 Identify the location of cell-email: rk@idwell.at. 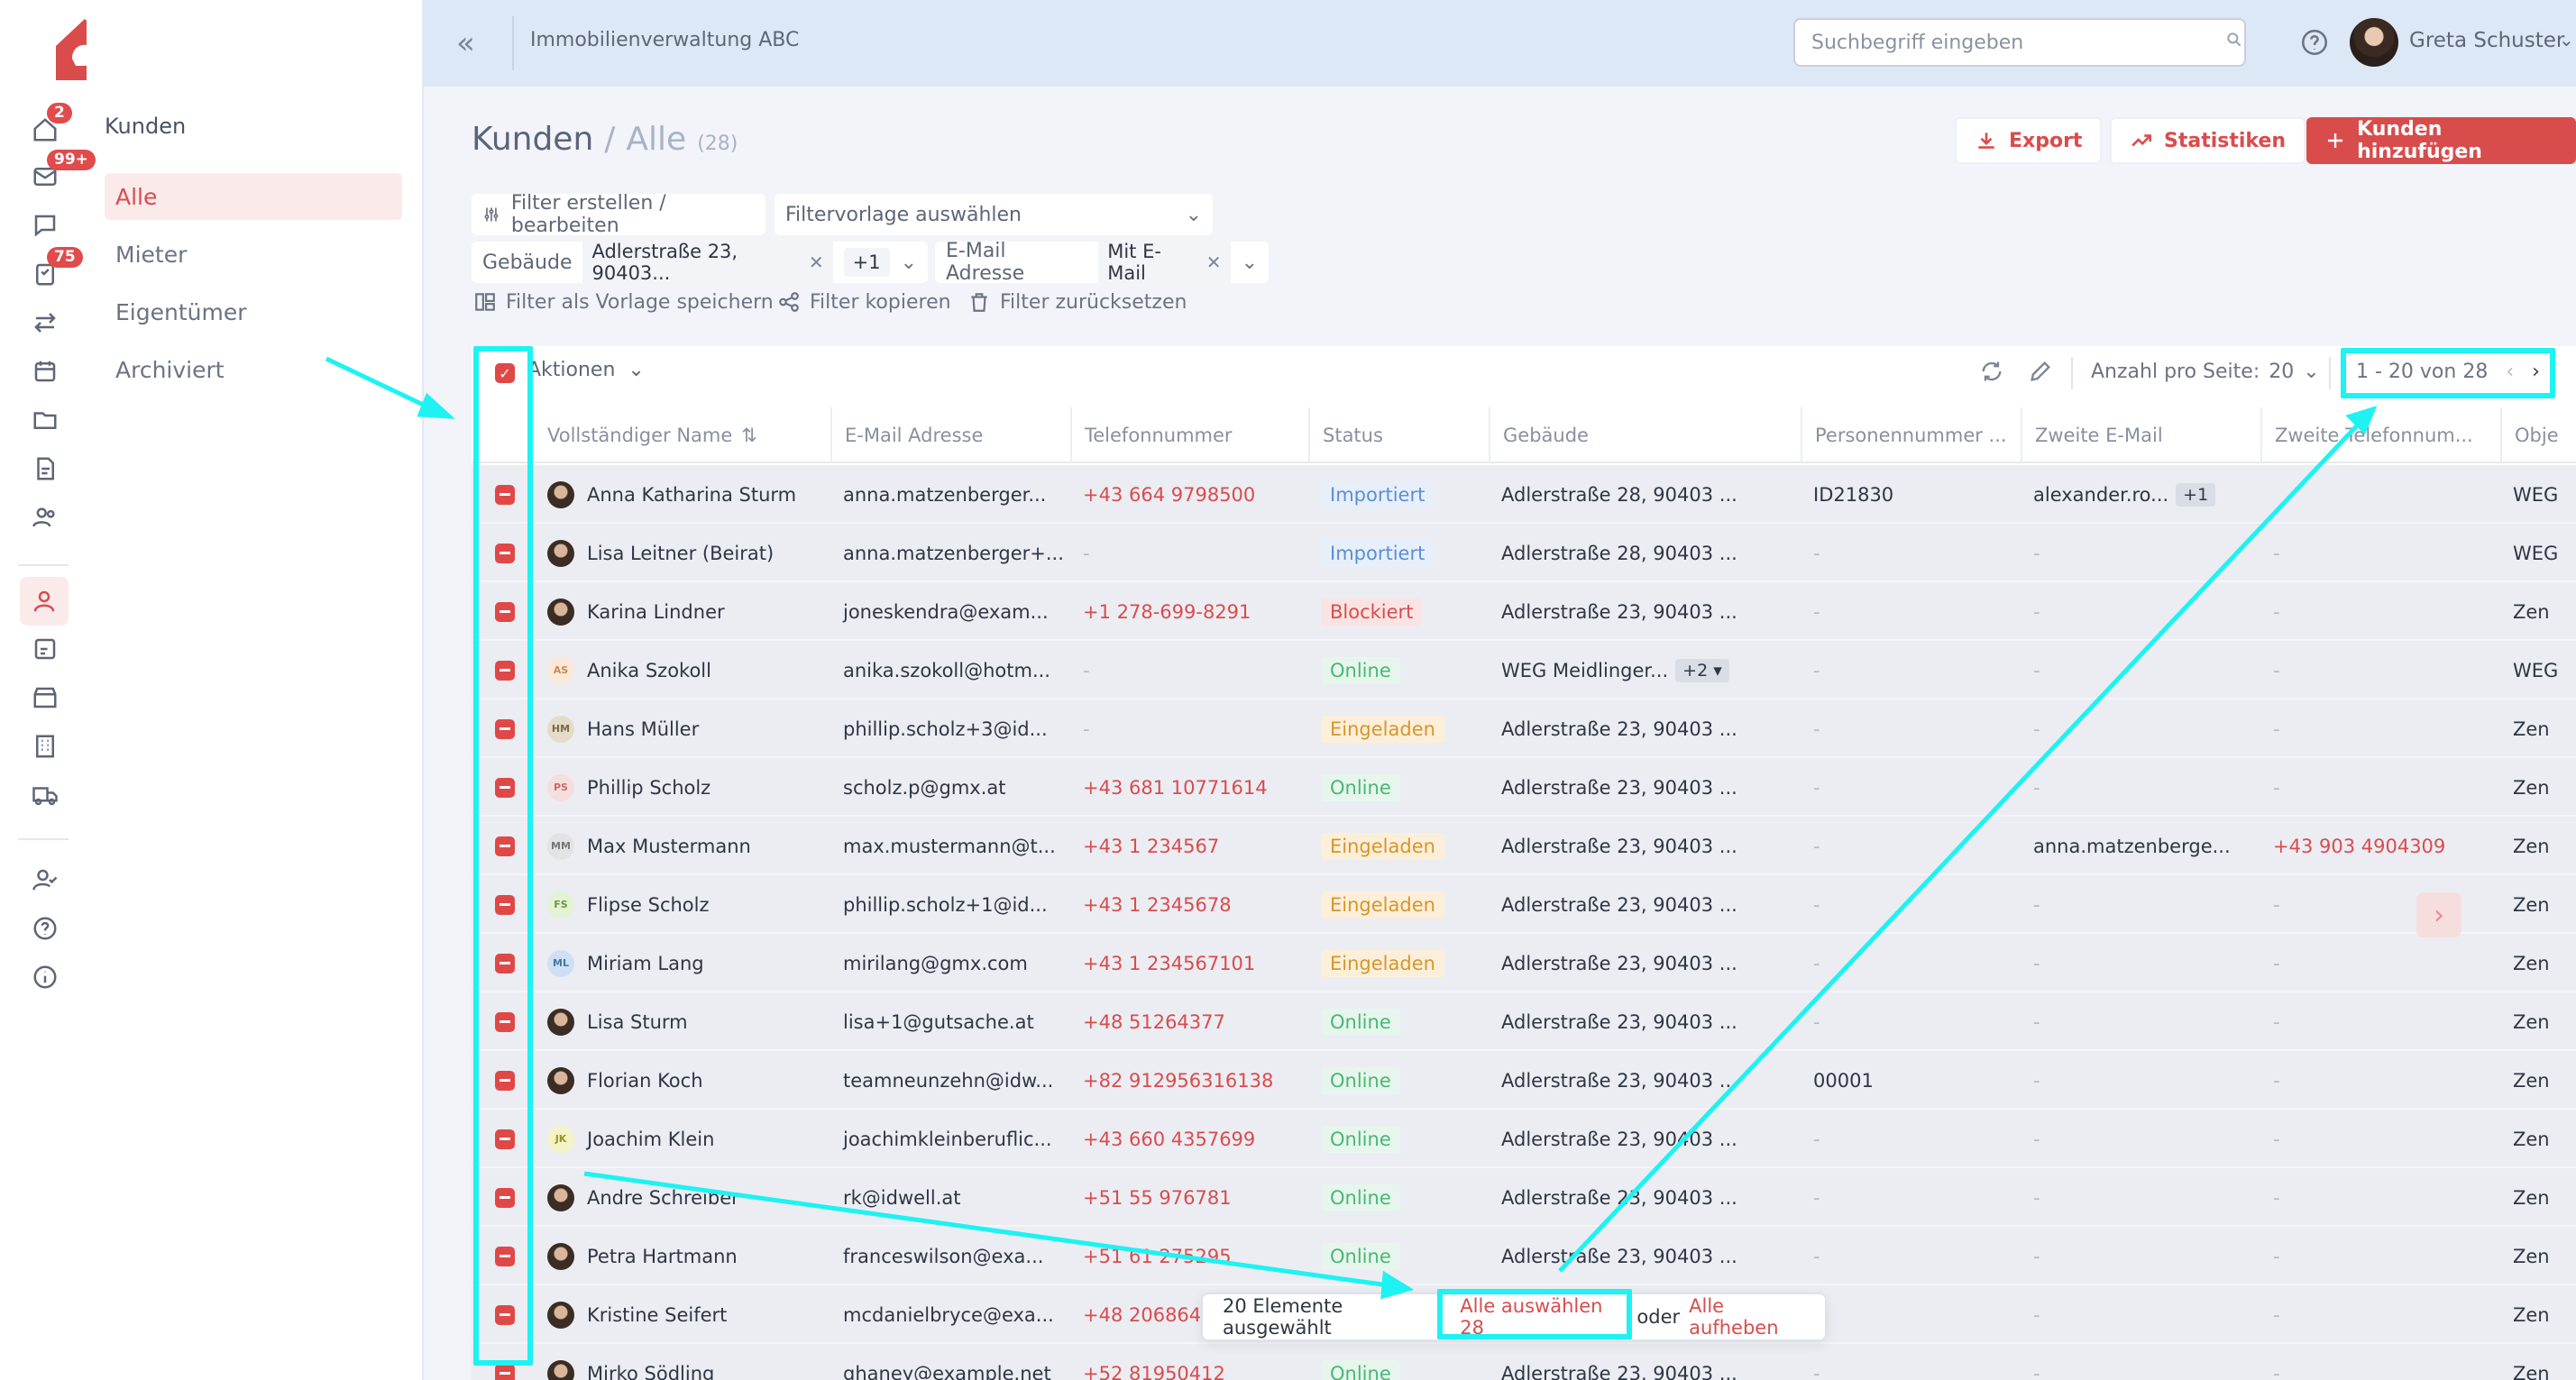
(949, 1197).